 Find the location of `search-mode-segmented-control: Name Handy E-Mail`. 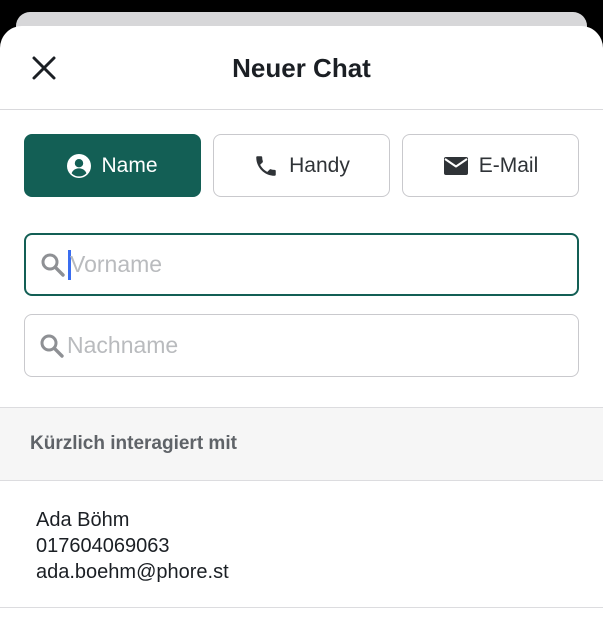

search-mode-segmented-control: Name Handy E-Mail is located at coordinates (301, 165).